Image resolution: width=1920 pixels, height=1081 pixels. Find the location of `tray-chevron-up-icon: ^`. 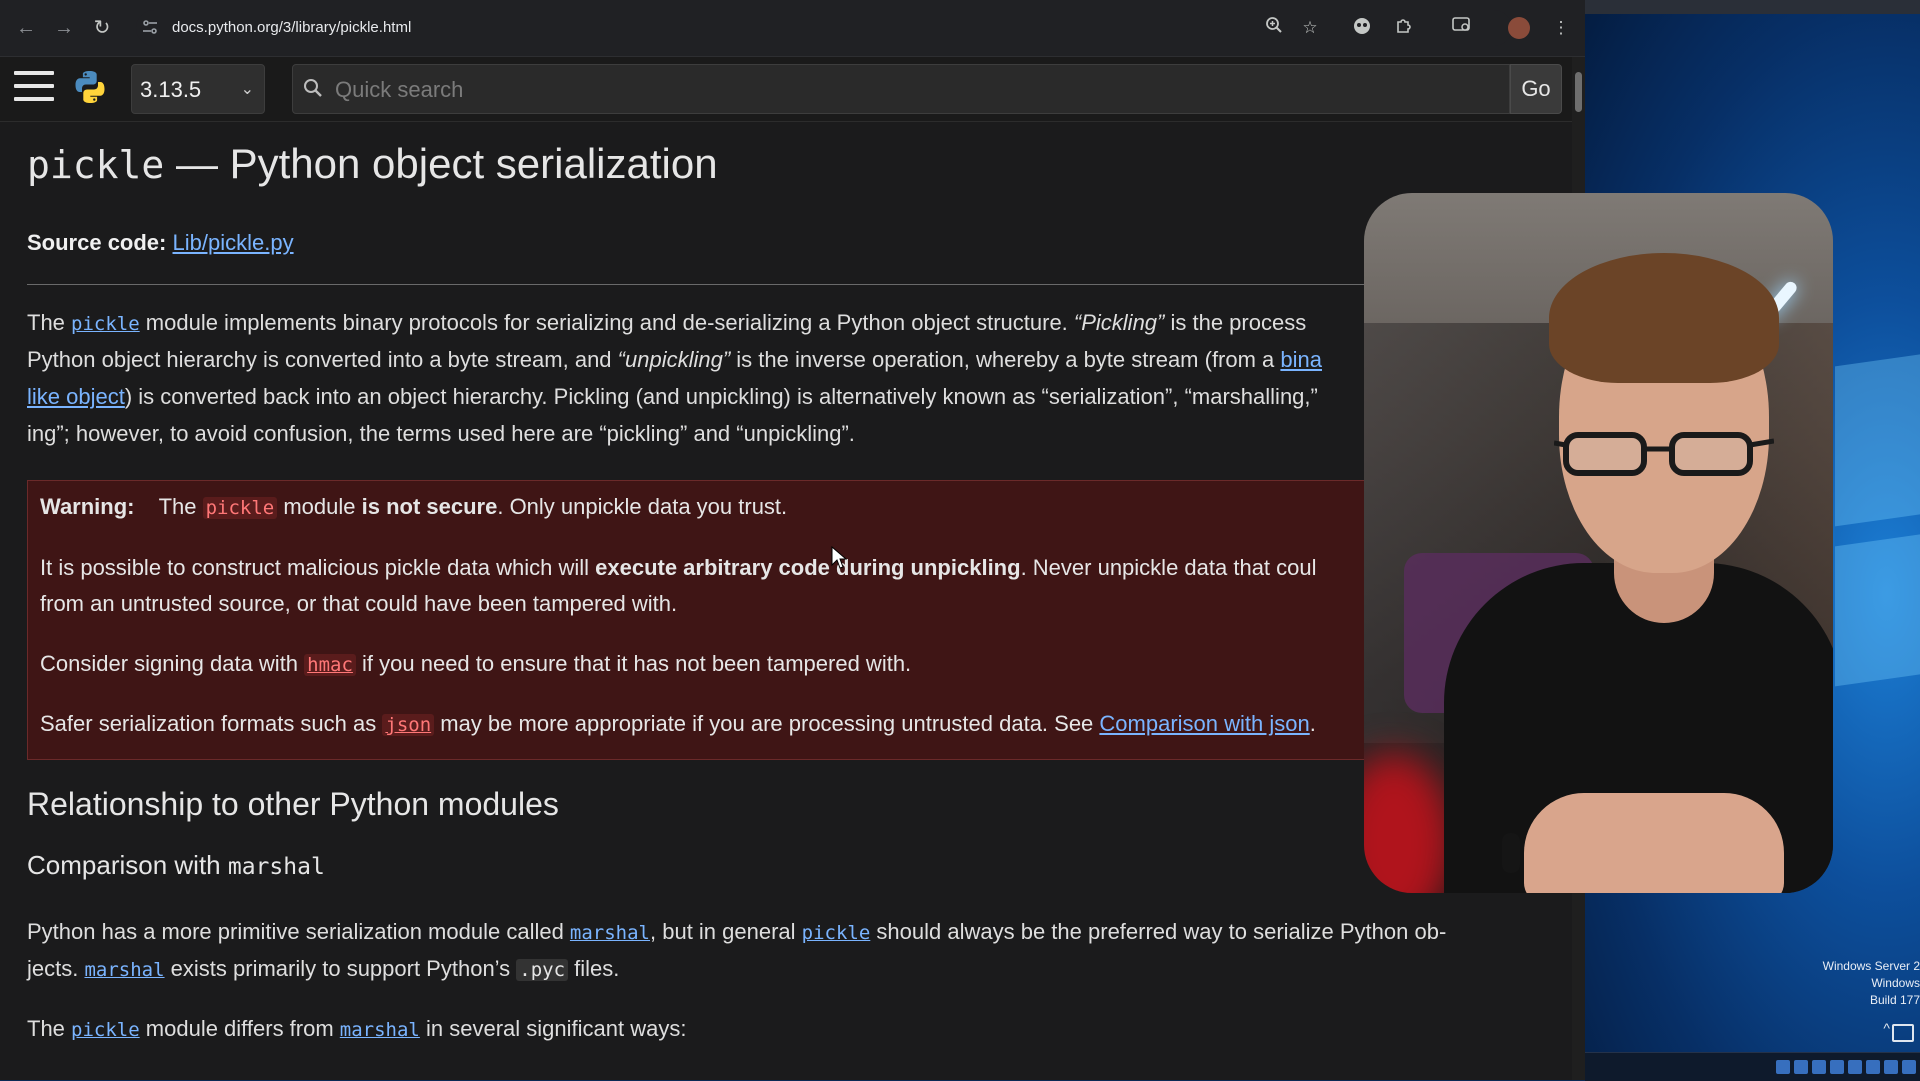

tray-chevron-up-icon: ^ is located at coordinates (1886, 1028).